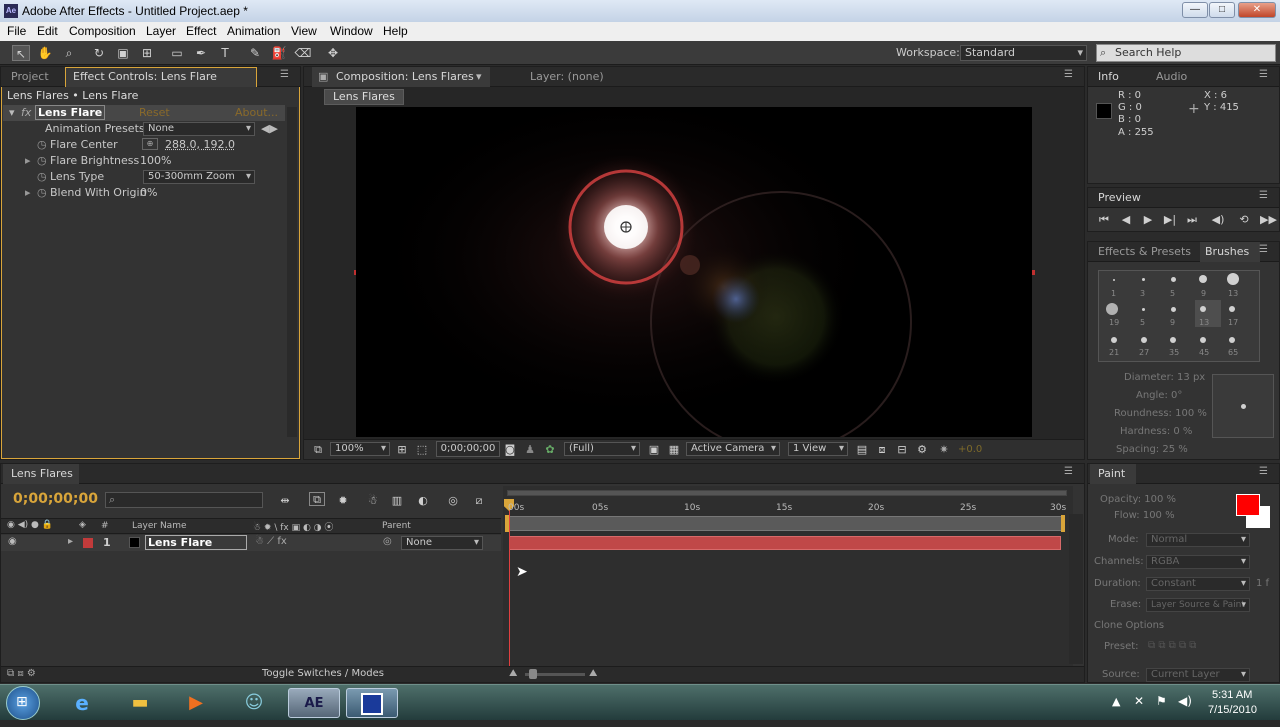  Describe the element at coordinates (1172, 645) in the screenshot. I see `clone-preset-icons: ⧉ ⧉ ⧉ ⧉ ⧉` at that location.